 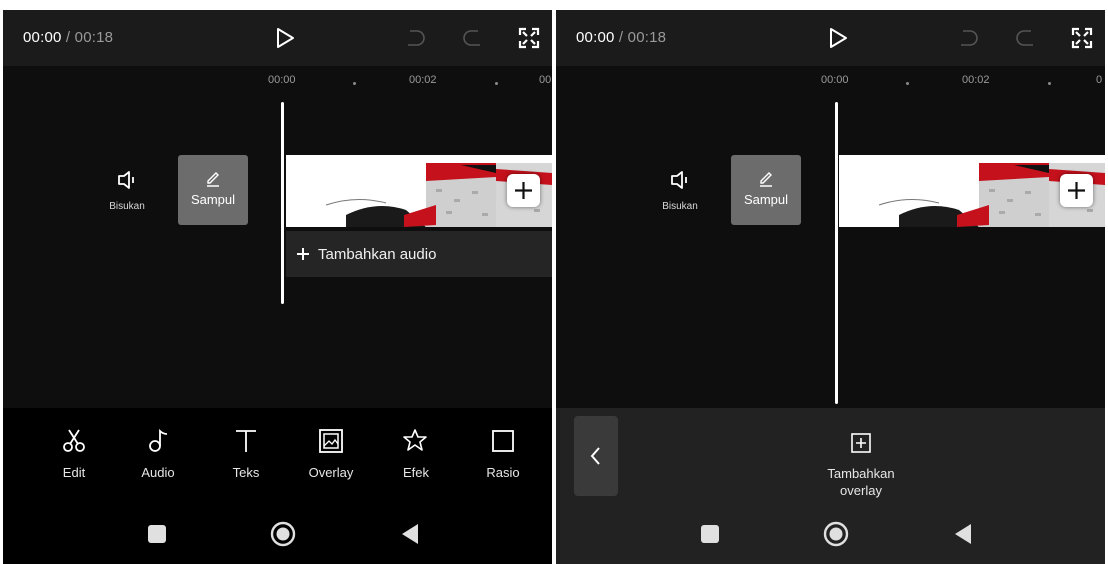 I want to click on add-audio-label: Tambahkan audio, so click(x=377, y=254).